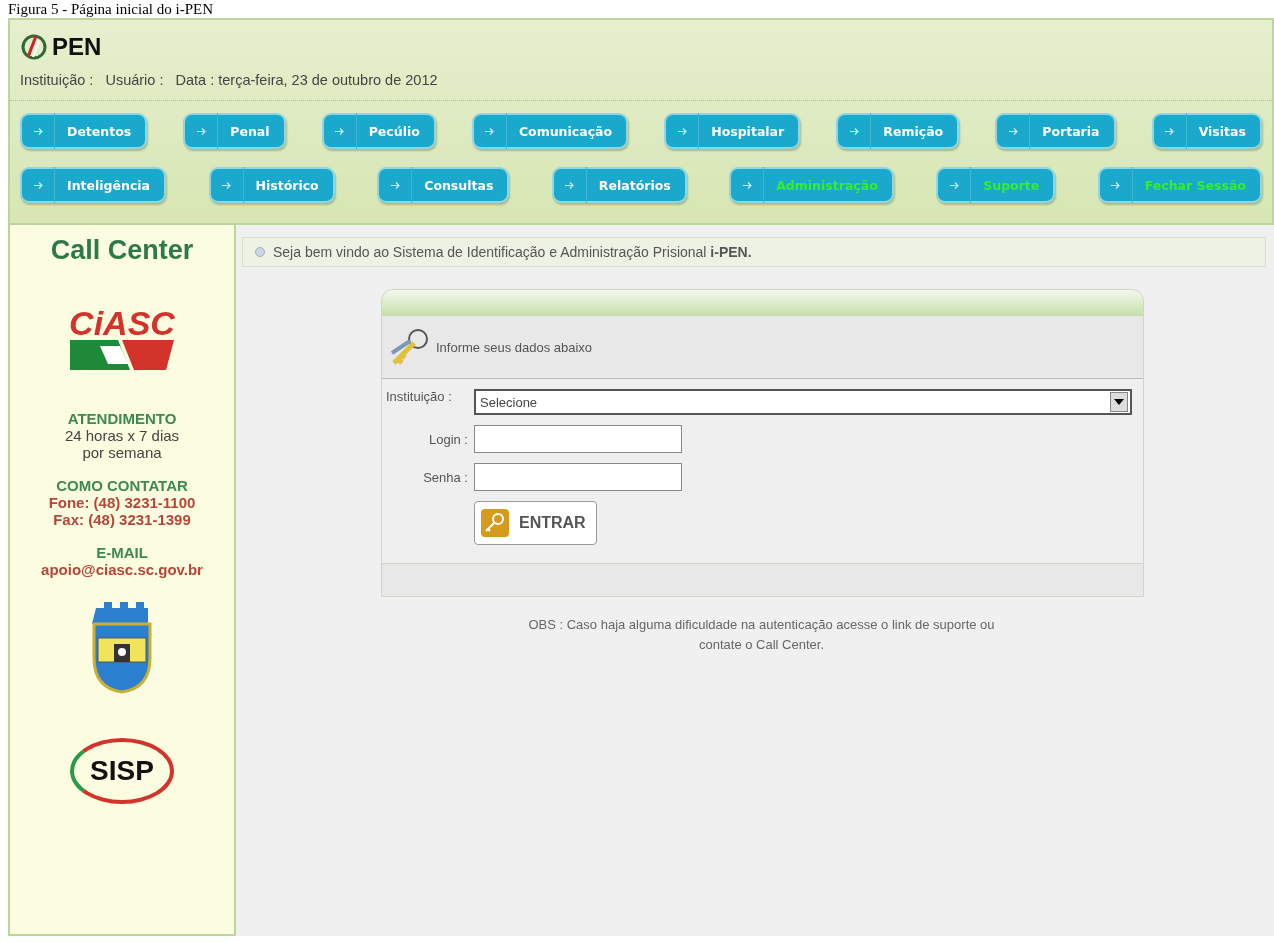 The image size is (1274, 942). What do you see at coordinates (122, 552) in the screenshot?
I see `email-heading: E-MAIL` at bounding box center [122, 552].